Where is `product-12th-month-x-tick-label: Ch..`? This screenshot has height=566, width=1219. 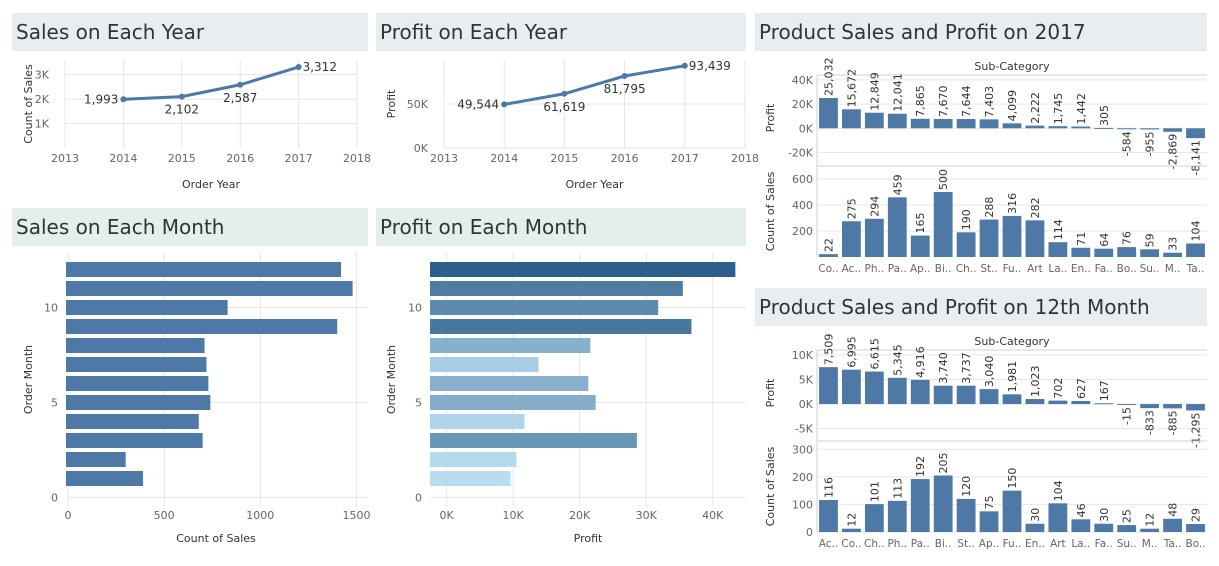
product-12th-month-x-tick-label: Ch.. is located at coordinates (874, 544).